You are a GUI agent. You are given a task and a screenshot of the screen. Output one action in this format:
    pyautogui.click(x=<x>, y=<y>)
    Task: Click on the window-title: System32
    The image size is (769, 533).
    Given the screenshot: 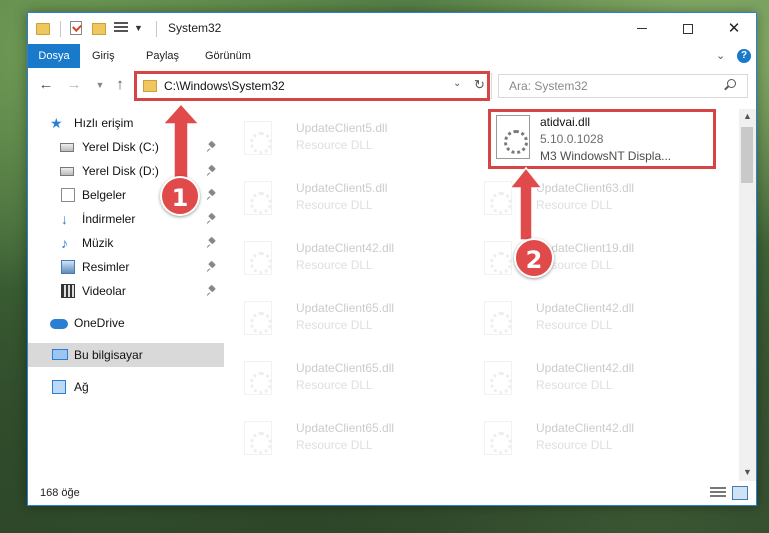 What is the action you would take?
    pyautogui.click(x=195, y=28)
    